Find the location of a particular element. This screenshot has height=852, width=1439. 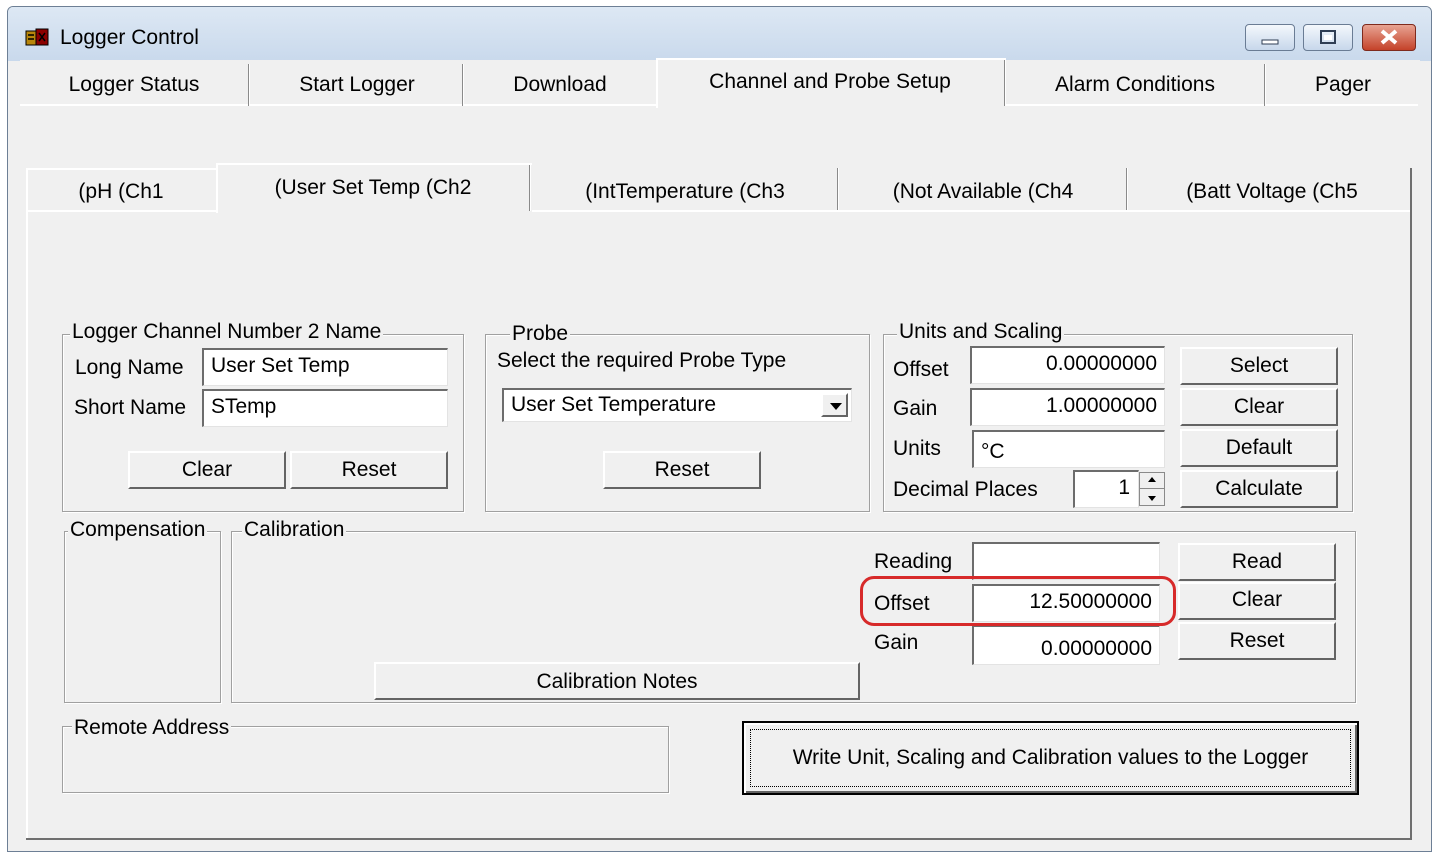

units-input: °C is located at coordinates (1068, 449).